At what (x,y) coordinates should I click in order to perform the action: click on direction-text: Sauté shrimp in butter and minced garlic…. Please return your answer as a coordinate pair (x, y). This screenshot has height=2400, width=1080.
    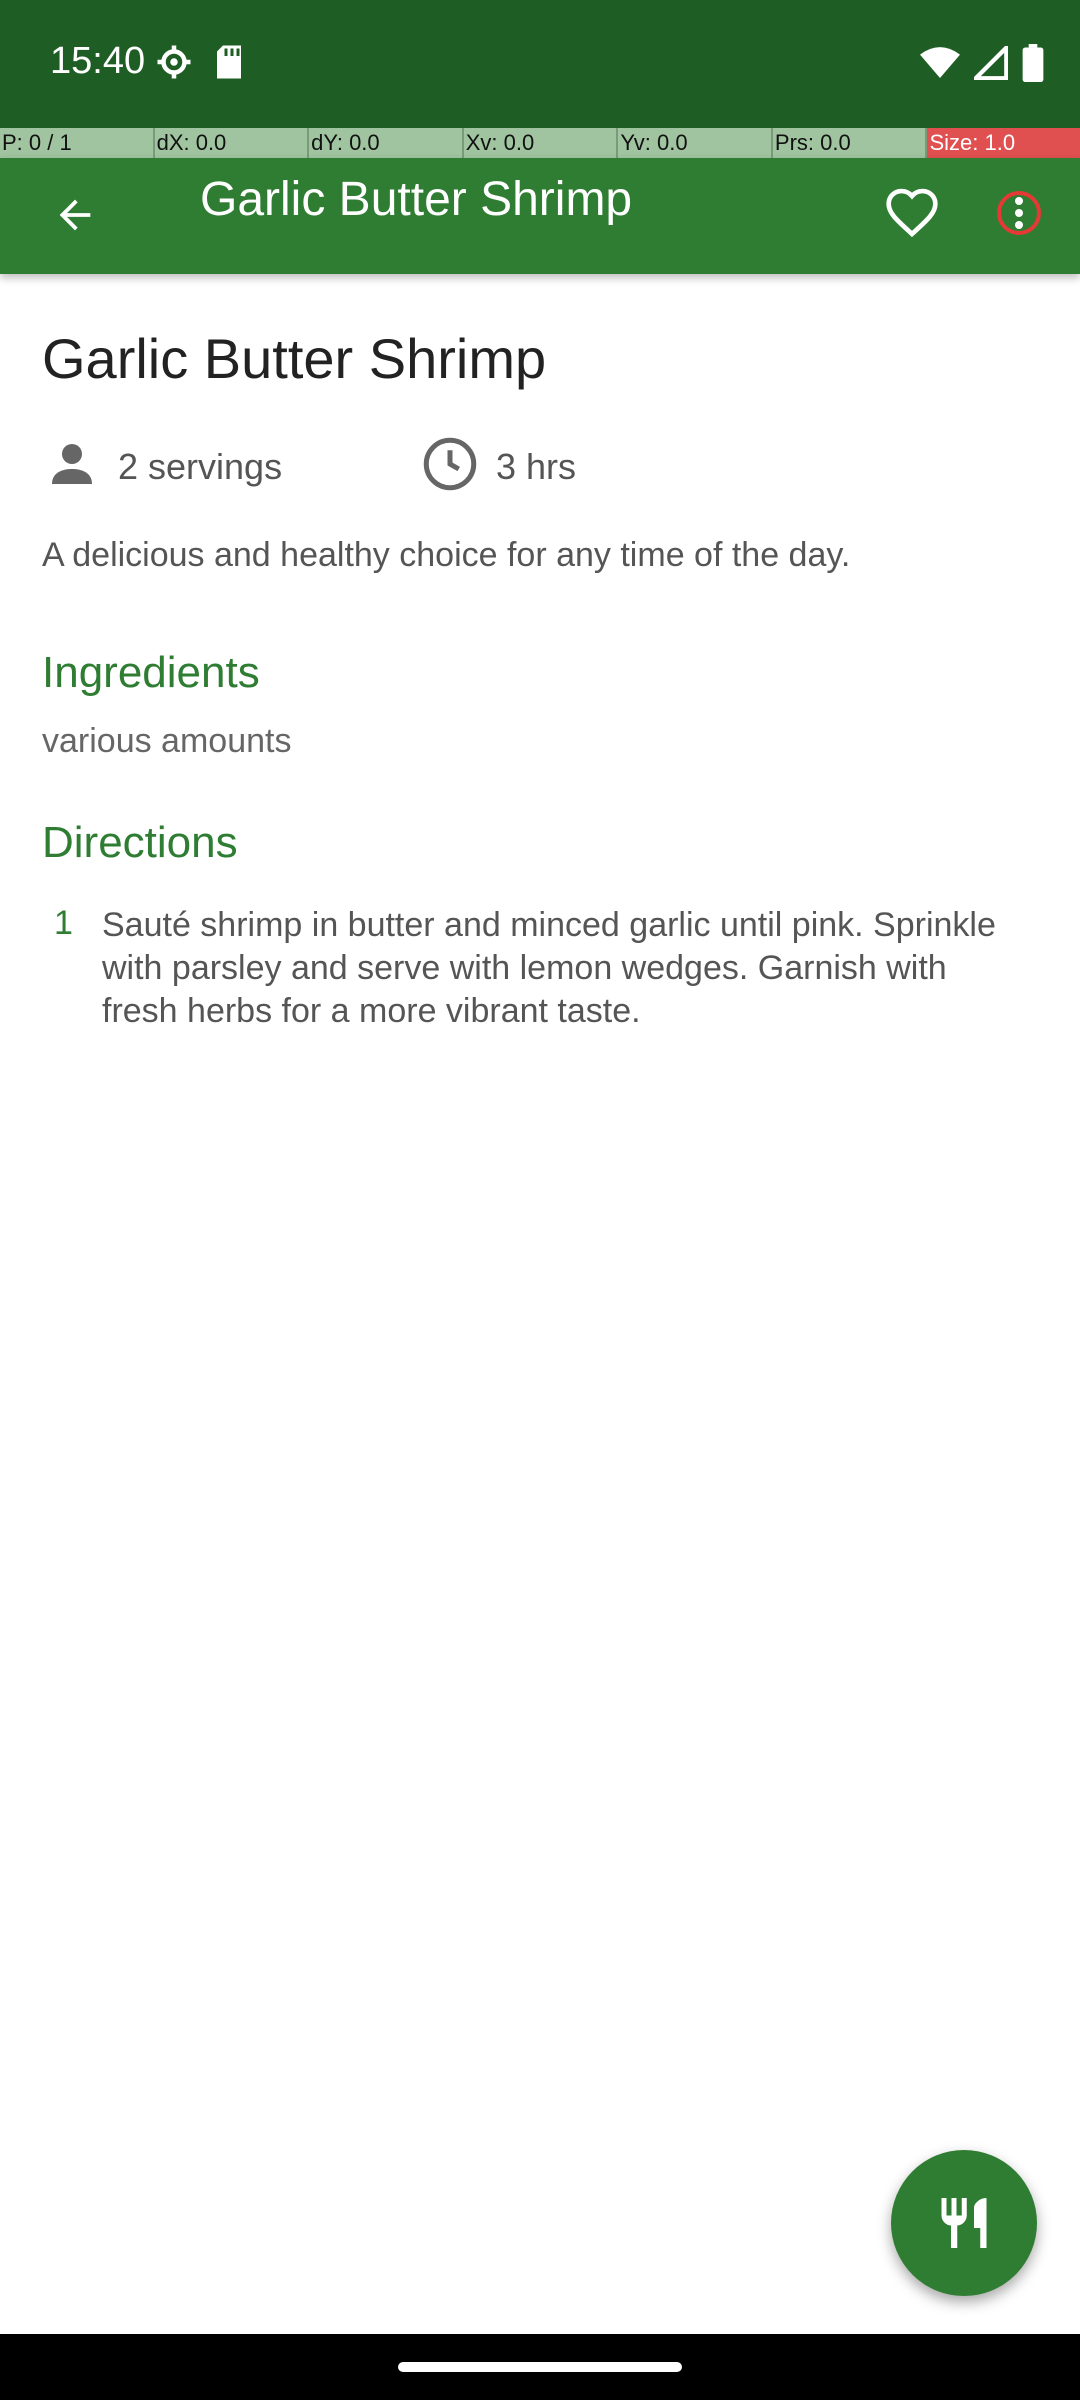
    Looking at the image, I should click on (549, 968).